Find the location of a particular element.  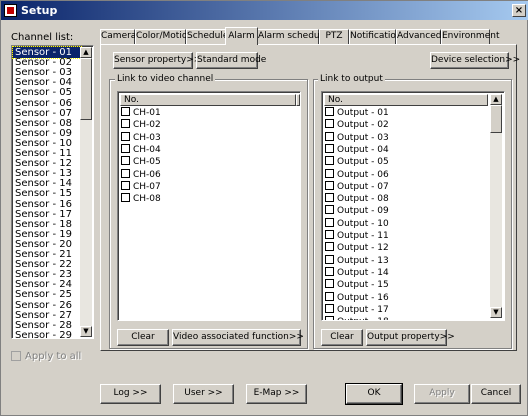

output-row: Output - 12 is located at coordinates (357, 248).